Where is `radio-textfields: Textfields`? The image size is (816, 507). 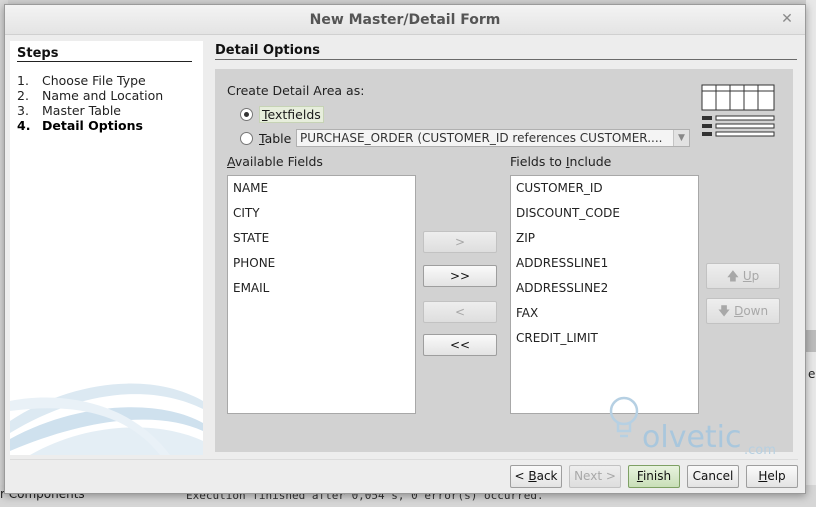
radio-textfields: Textfields is located at coordinates (282, 114).